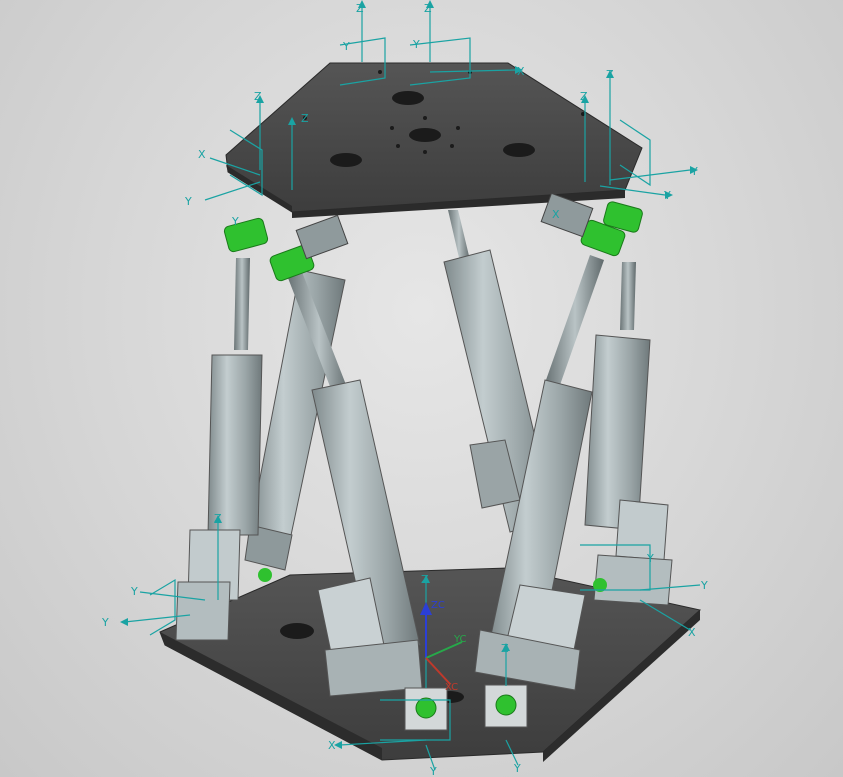 The height and width of the screenshot is (777, 843). I want to click on top-plate, so click(434, 140).